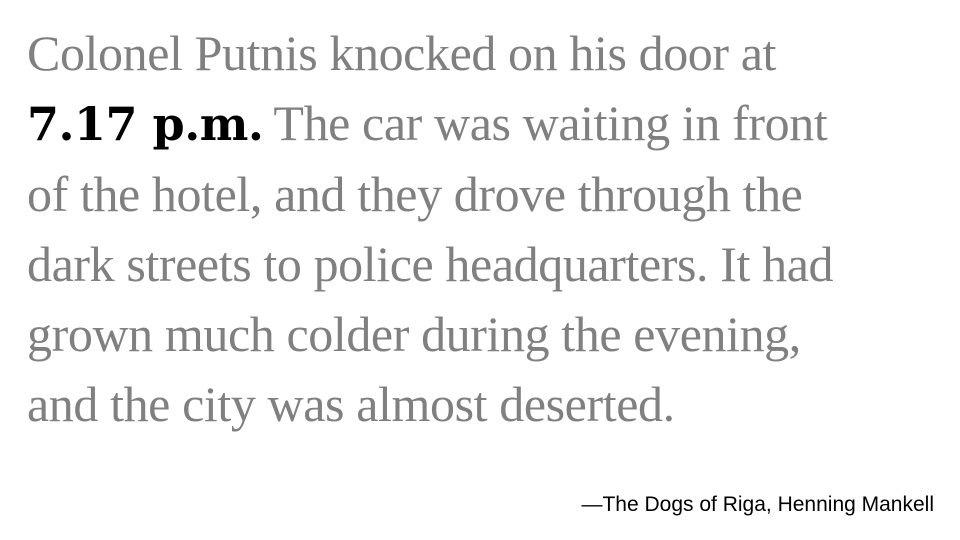 The width and height of the screenshot is (960, 540). I want to click on quote-line-6: and the city was almost deserted., so click(351, 404).